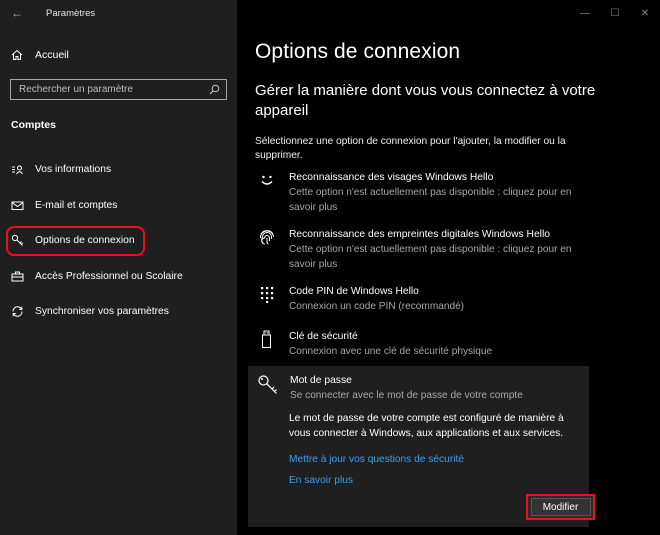  I want to click on option-desc: Connexion un code PIN (recommandé), so click(377, 306).